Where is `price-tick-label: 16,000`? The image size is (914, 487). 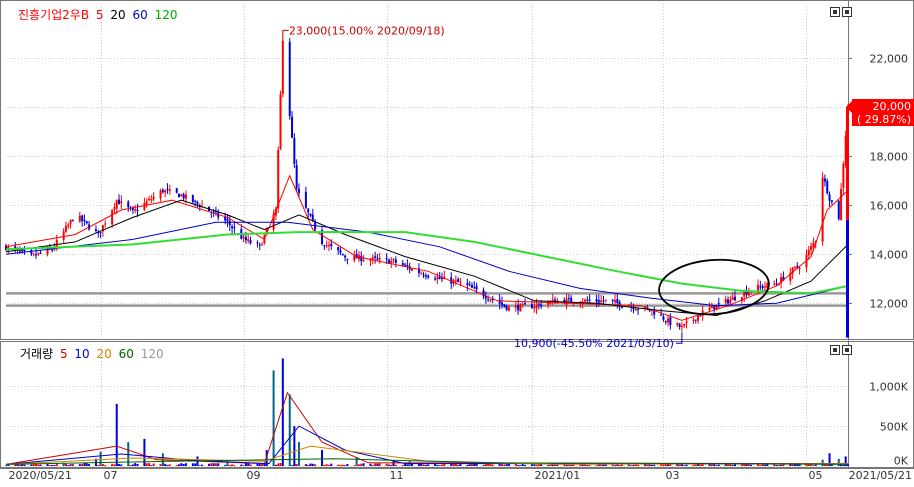
price-tick-label: 16,000 is located at coordinates (889, 206).